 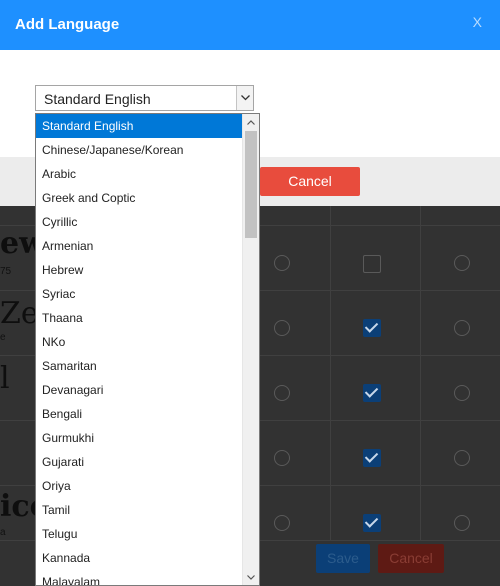 I want to click on language-option: Oriya, so click(x=139, y=486).